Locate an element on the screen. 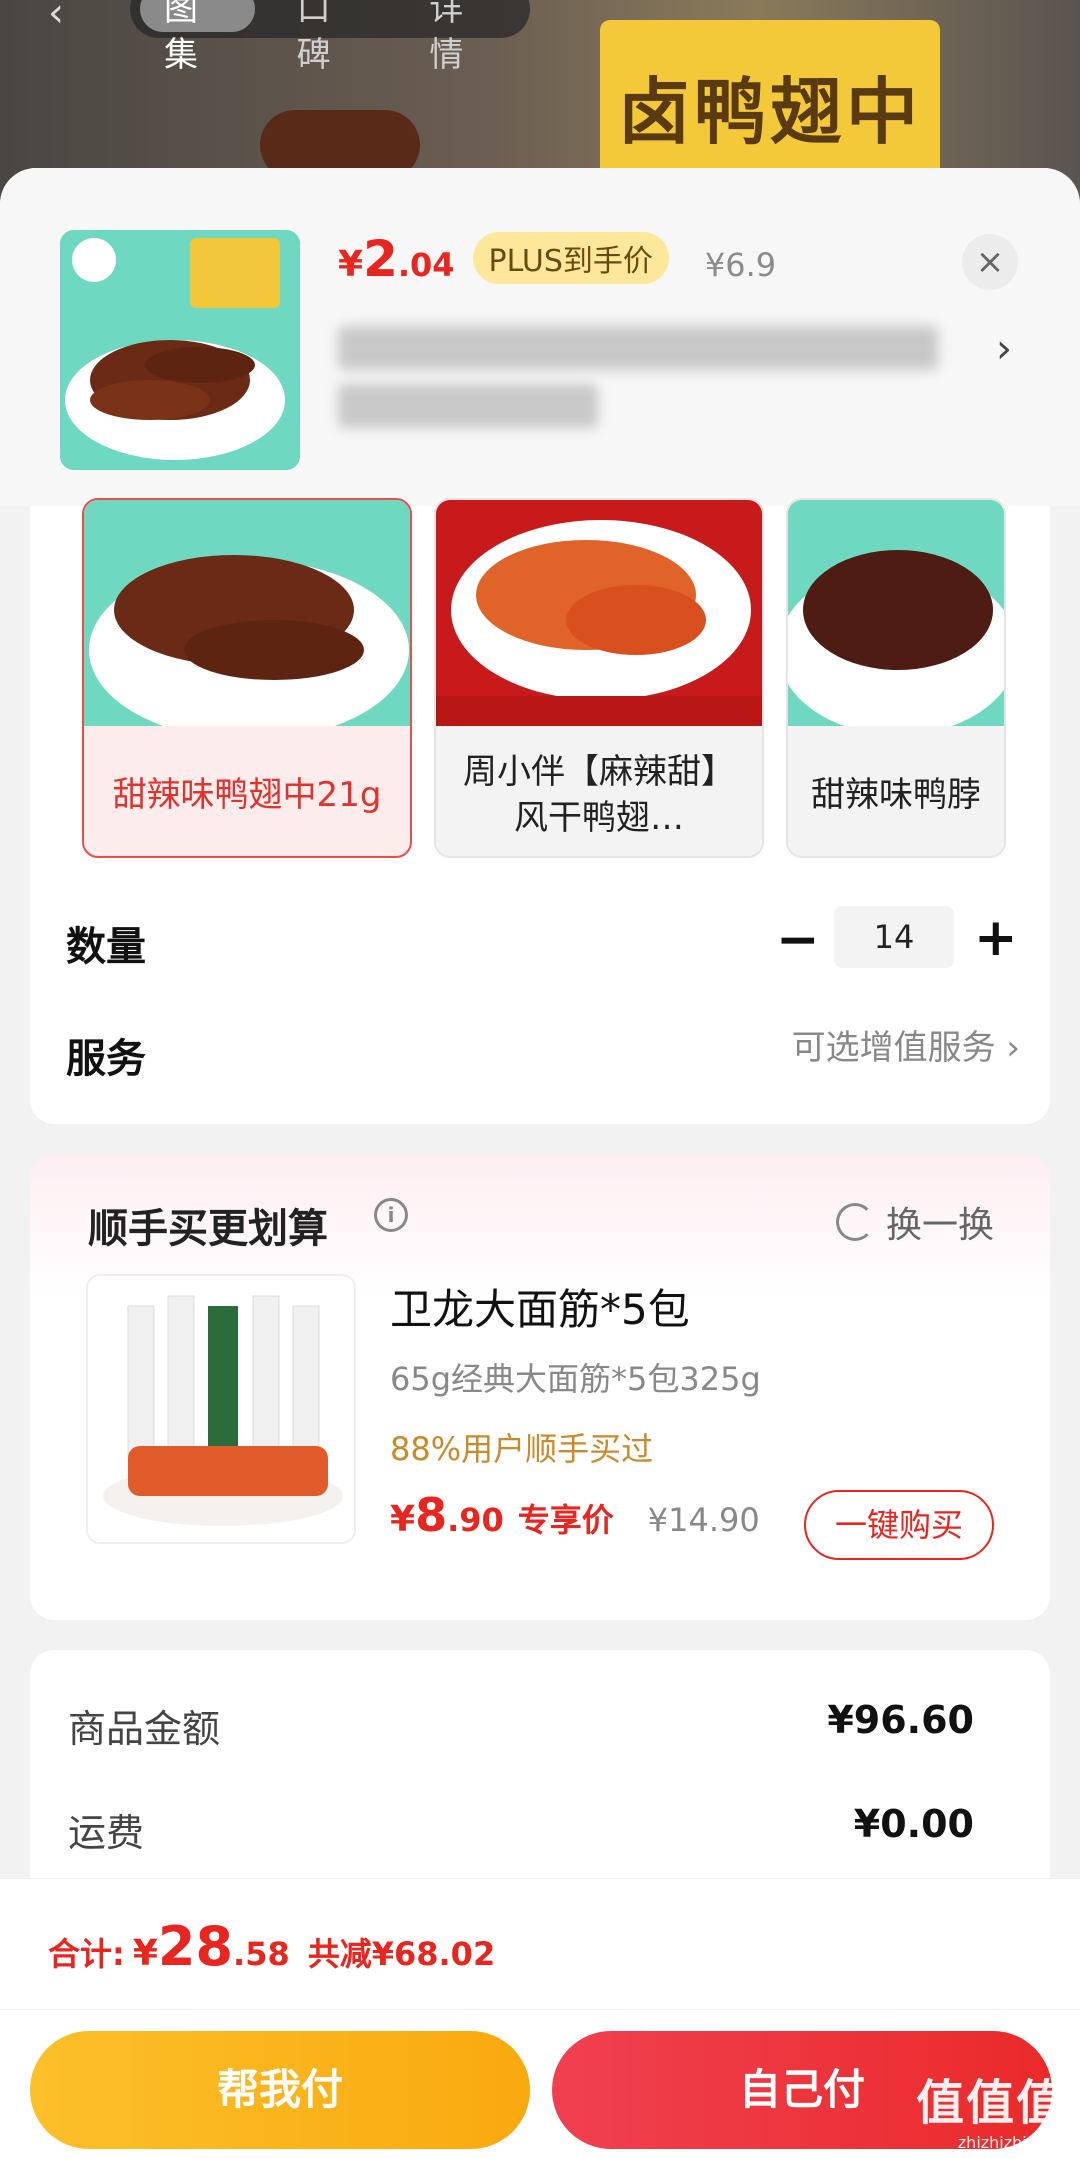 This screenshot has height=2158, width=1080. quantity-row: 数量 − 14 + is located at coordinates (540, 947).